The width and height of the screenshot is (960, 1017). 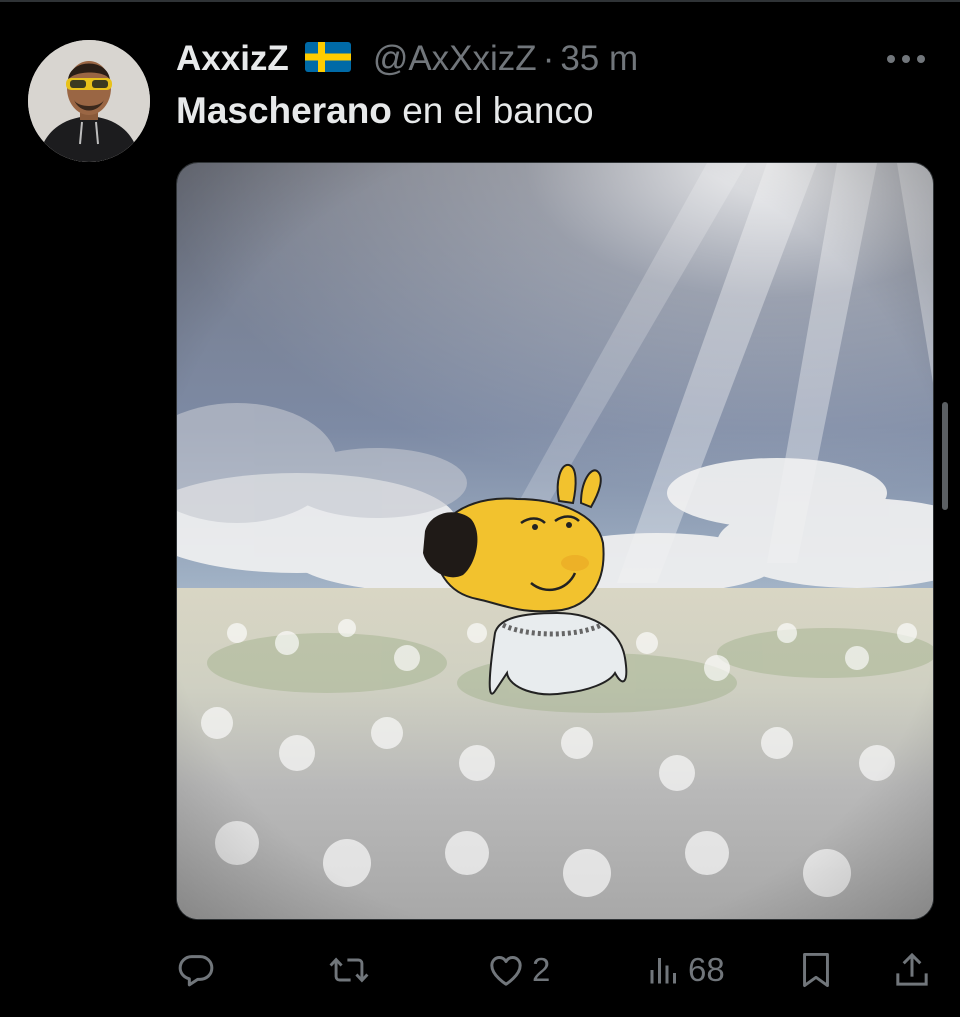 I want to click on bookmark-button, so click(x=816, y=970).